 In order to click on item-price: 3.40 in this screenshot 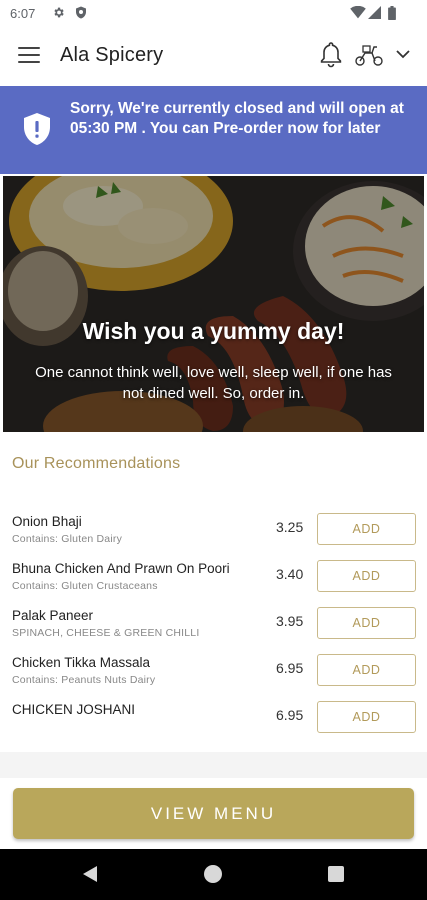, I will do `click(290, 574)`.